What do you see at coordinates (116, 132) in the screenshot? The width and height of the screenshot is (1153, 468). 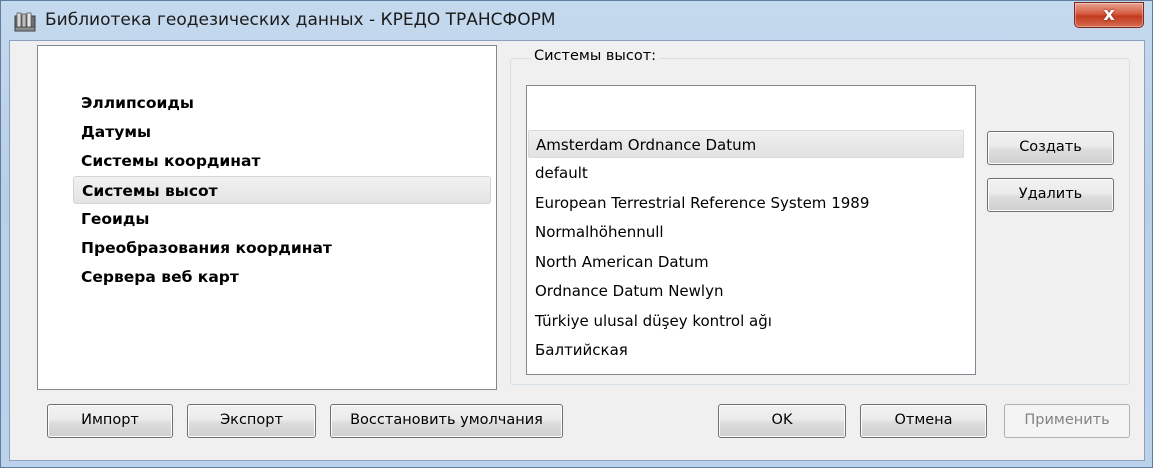 I see `nav-item-datums: Датумы` at bounding box center [116, 132].